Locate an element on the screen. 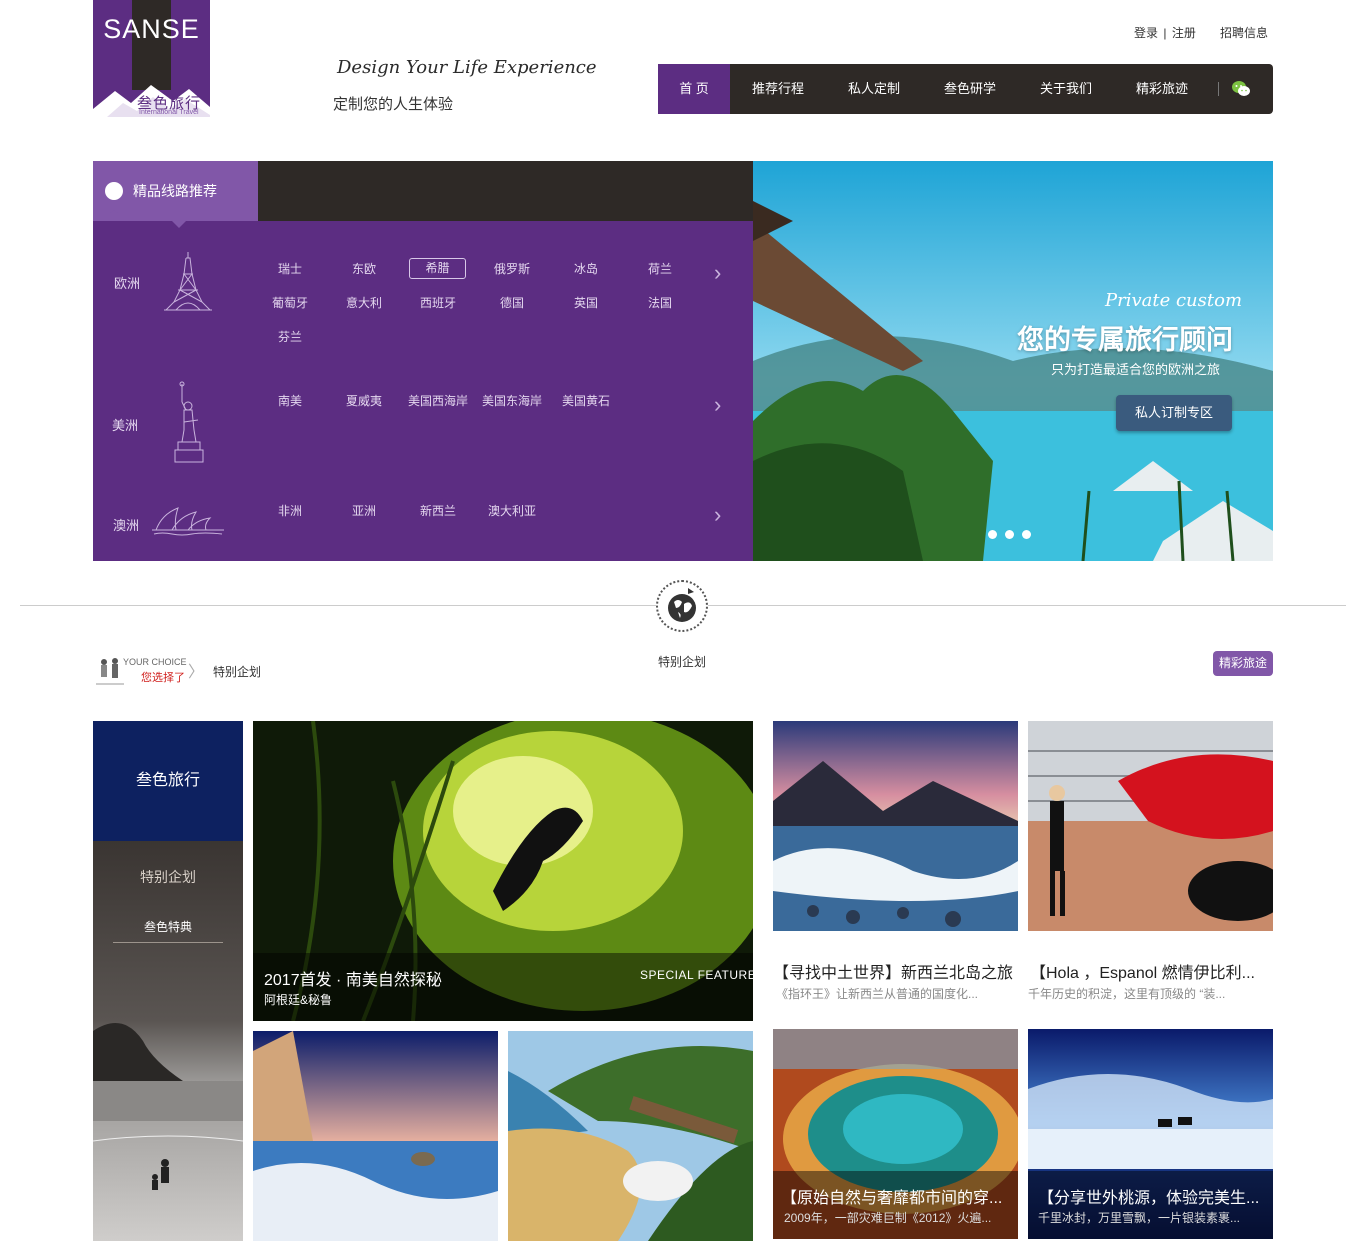 This screenshot has height=1251, width=1366. train-beach-photo is located at coordinates (630, 1136).